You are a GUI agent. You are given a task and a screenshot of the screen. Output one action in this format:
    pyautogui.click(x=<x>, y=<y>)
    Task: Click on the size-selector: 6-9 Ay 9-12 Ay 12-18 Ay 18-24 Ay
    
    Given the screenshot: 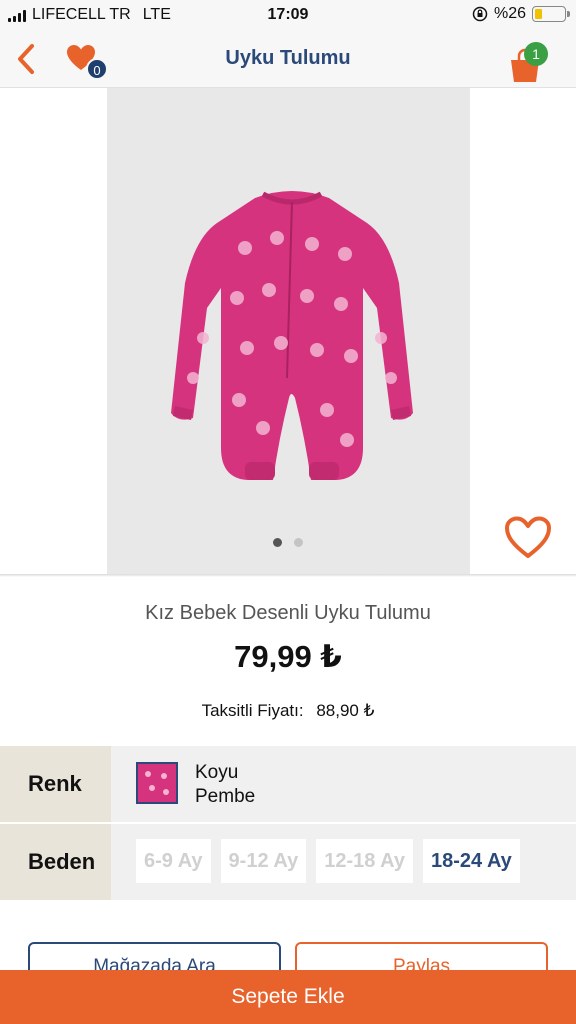 What is the action you would take?
    pyautogui.click(x=328, y=861)
    